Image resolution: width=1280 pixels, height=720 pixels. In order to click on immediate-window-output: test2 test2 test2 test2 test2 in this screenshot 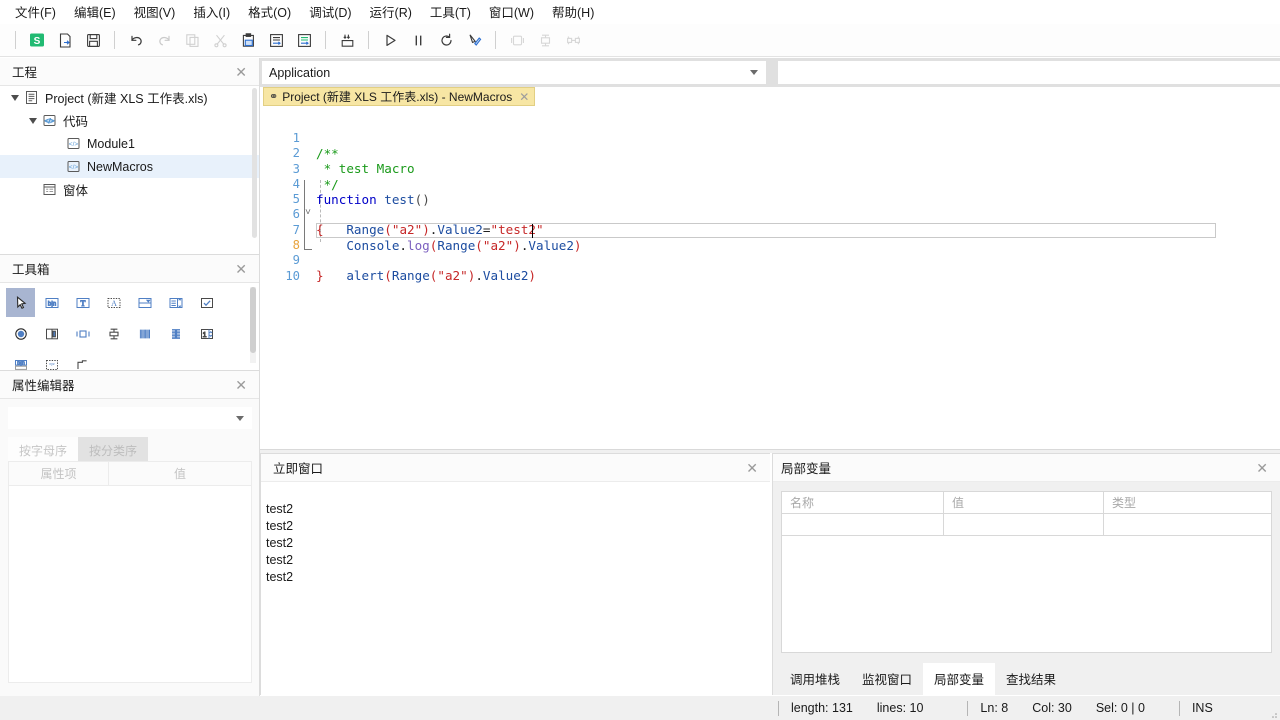, I will do `click(515, 589)`.